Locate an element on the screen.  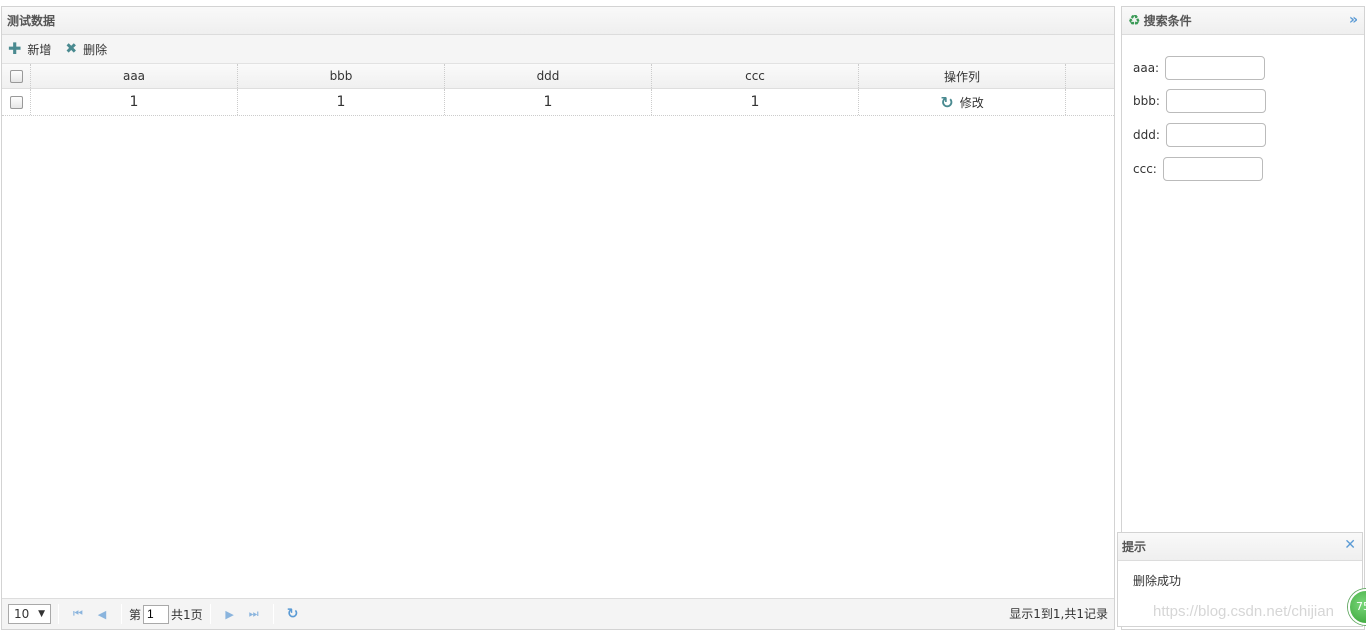
caret-down-icon: ▼ is located at coordinates (41, 614).